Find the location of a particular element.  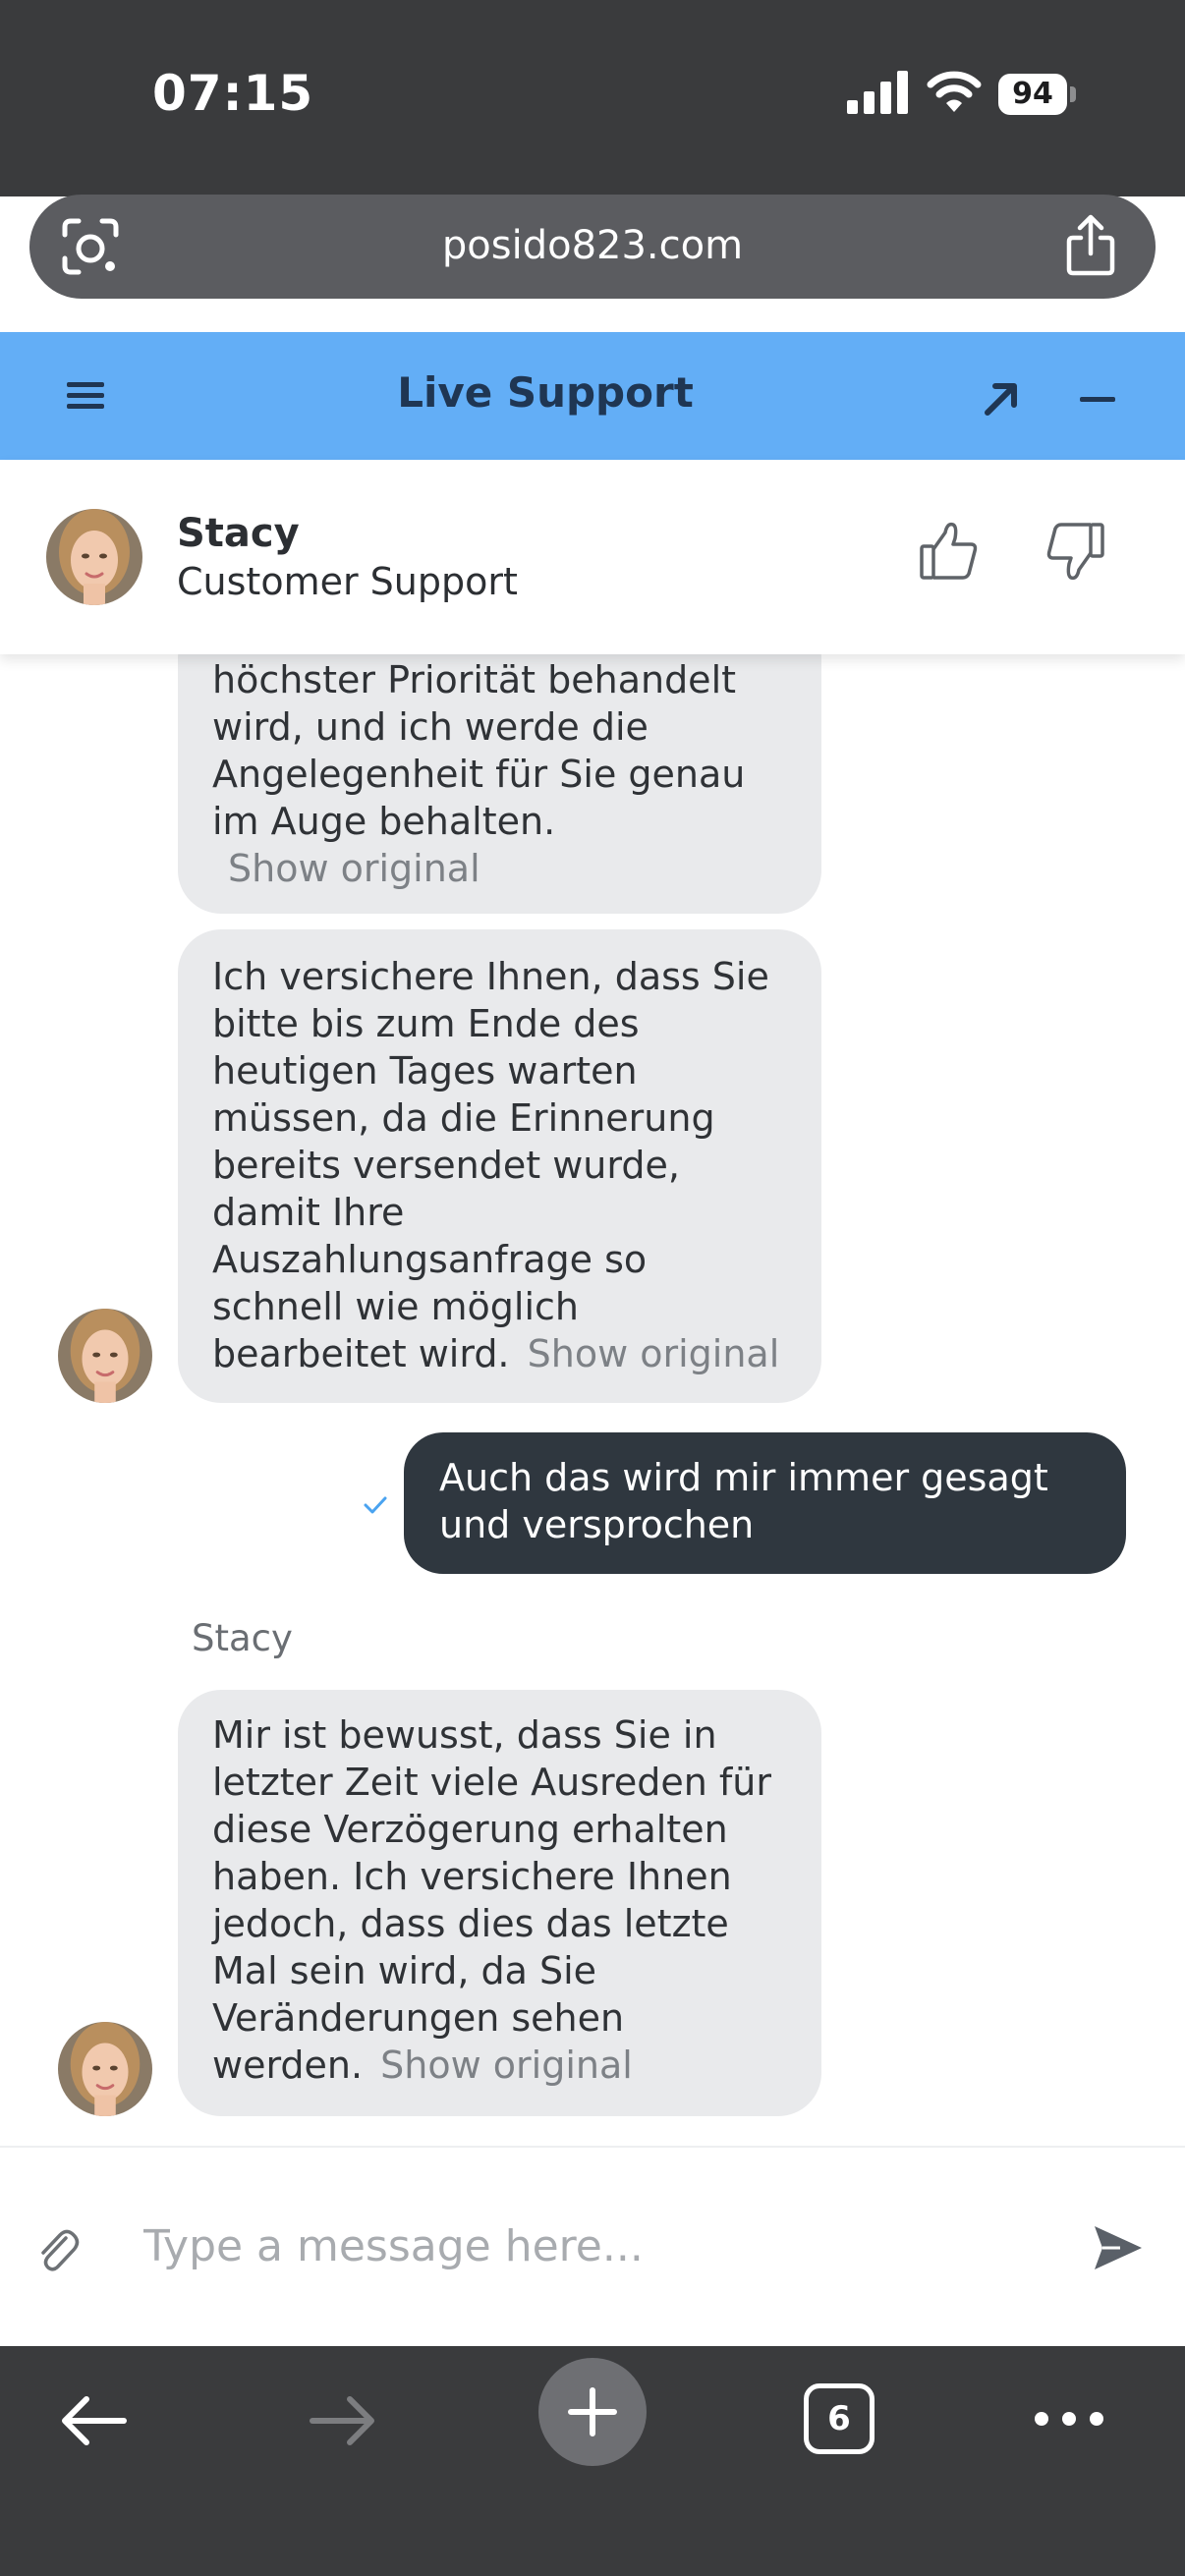

signal-icon is located at coordinates (878, 92).